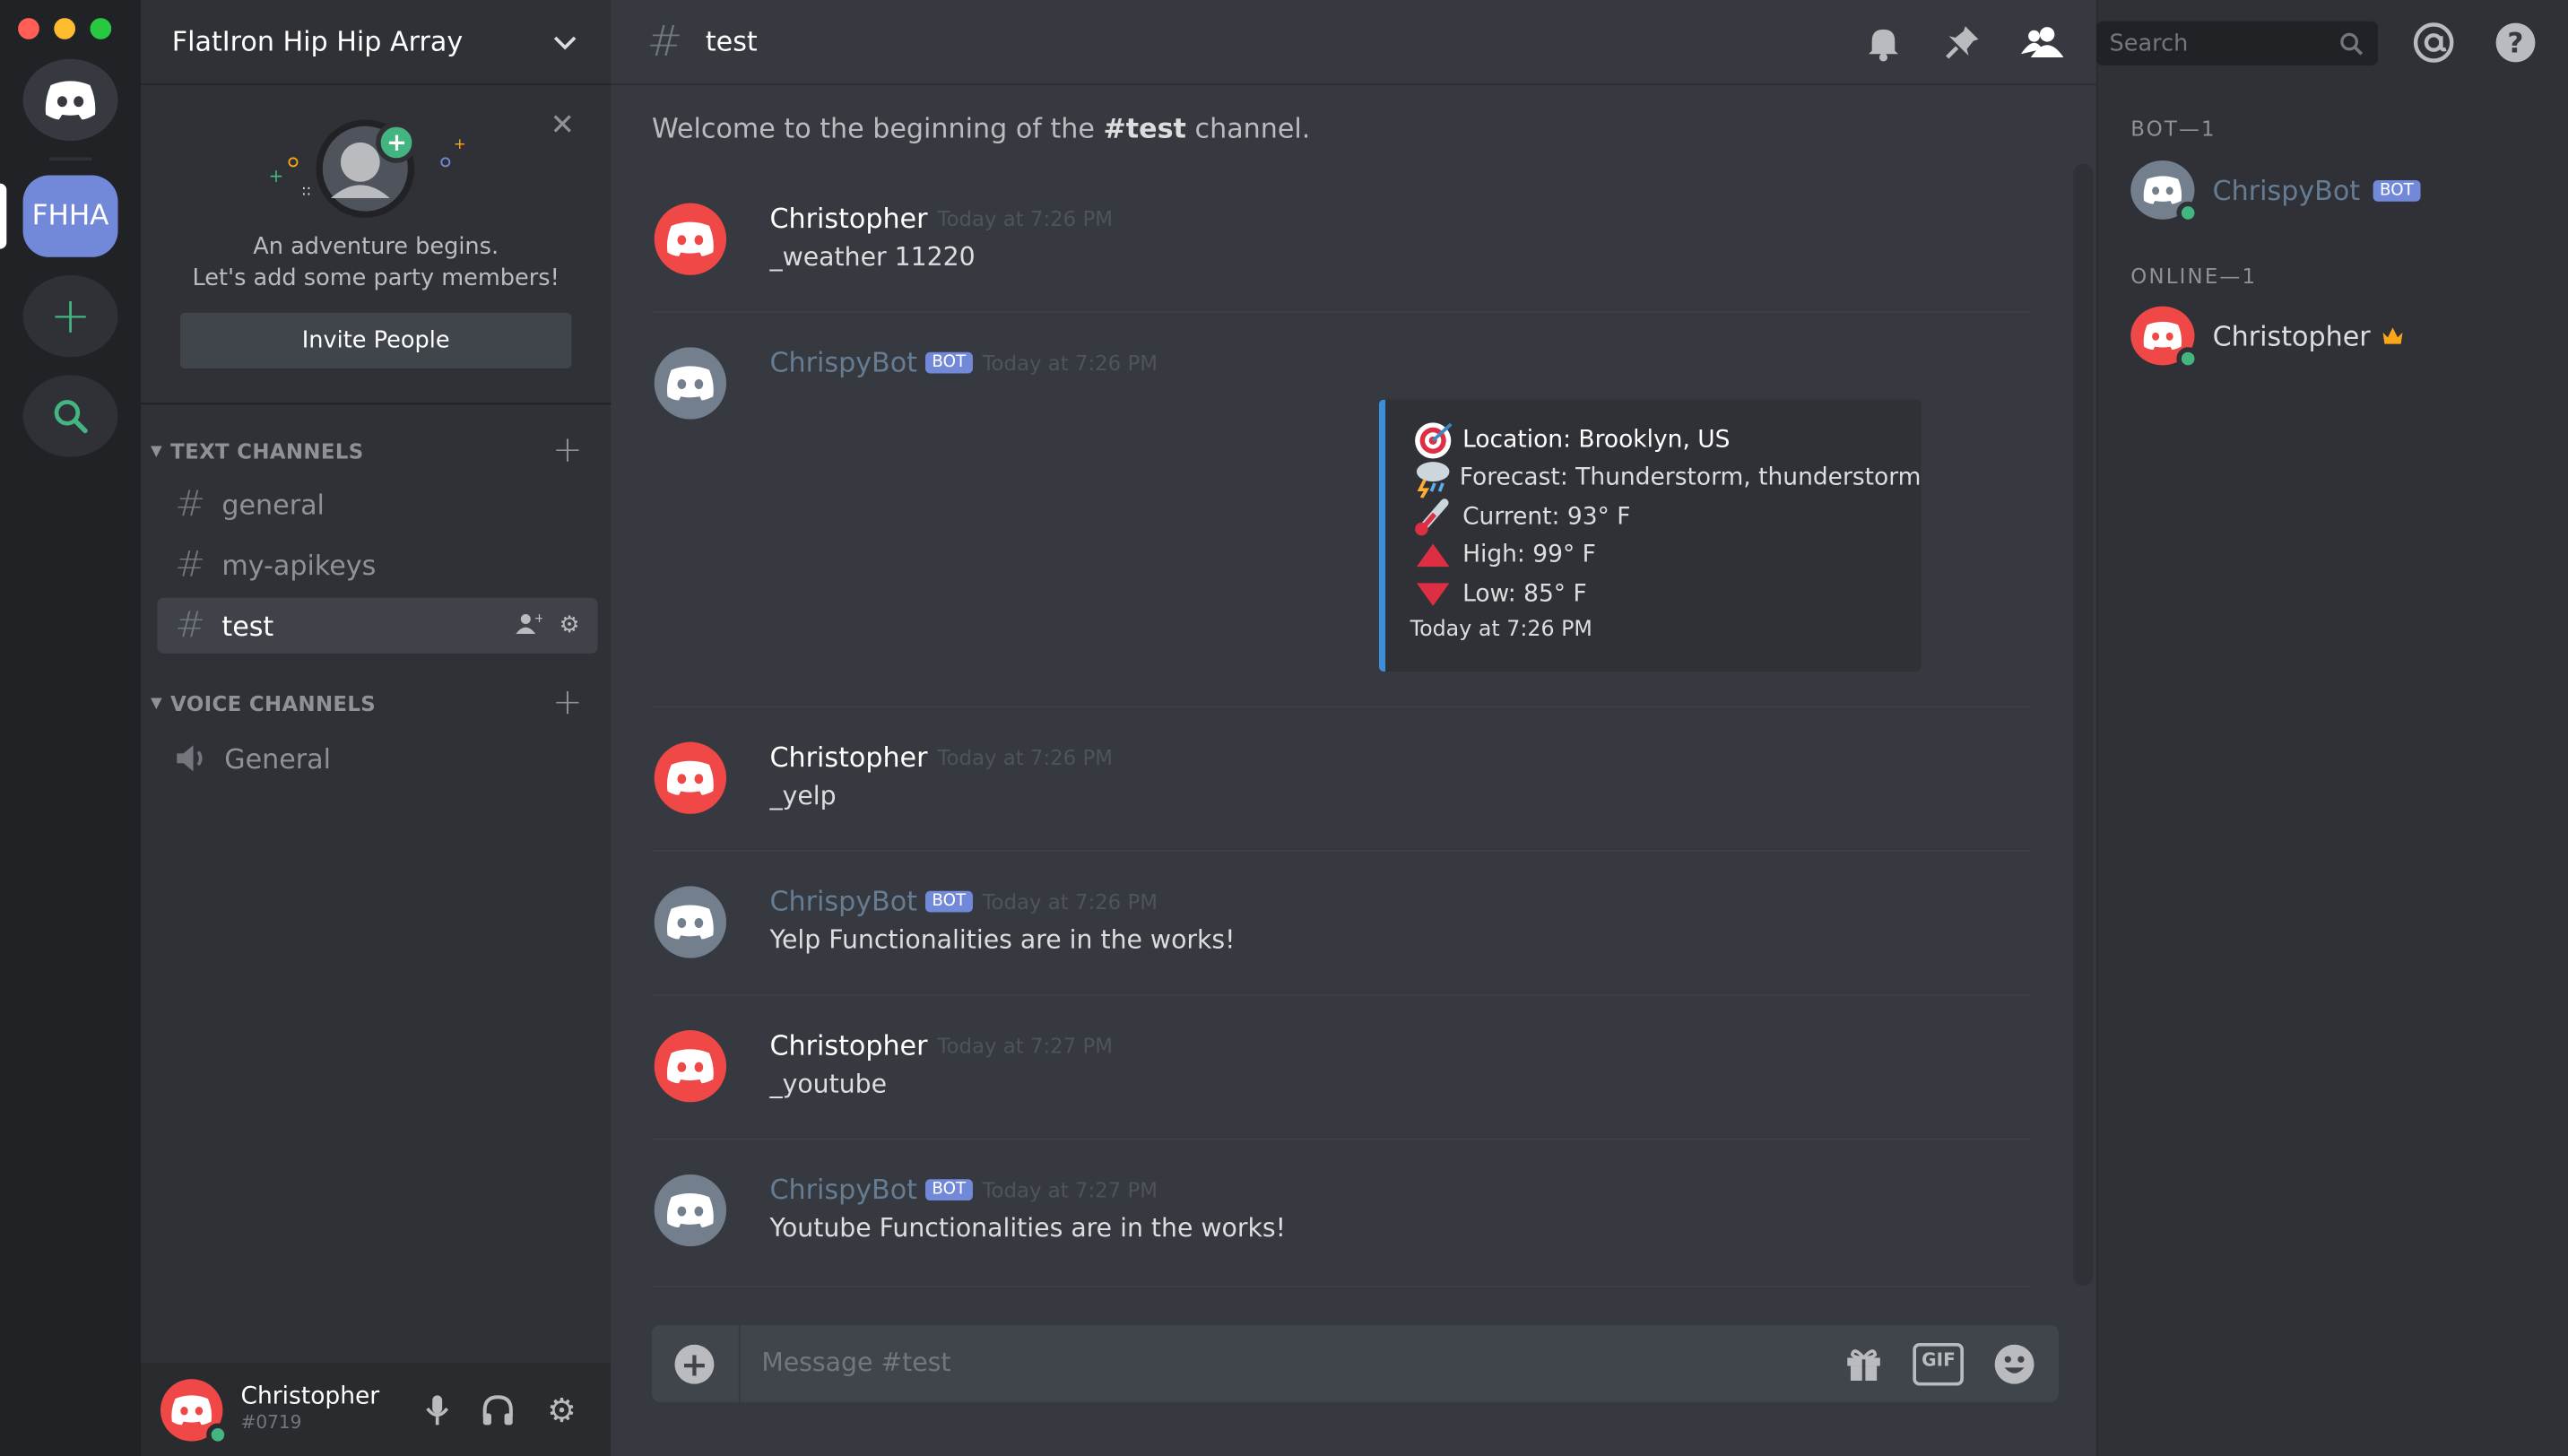  Describe the element at coordinates (299, 565) in the screenshot. I see `channel-name: my-apikeys` at that location.